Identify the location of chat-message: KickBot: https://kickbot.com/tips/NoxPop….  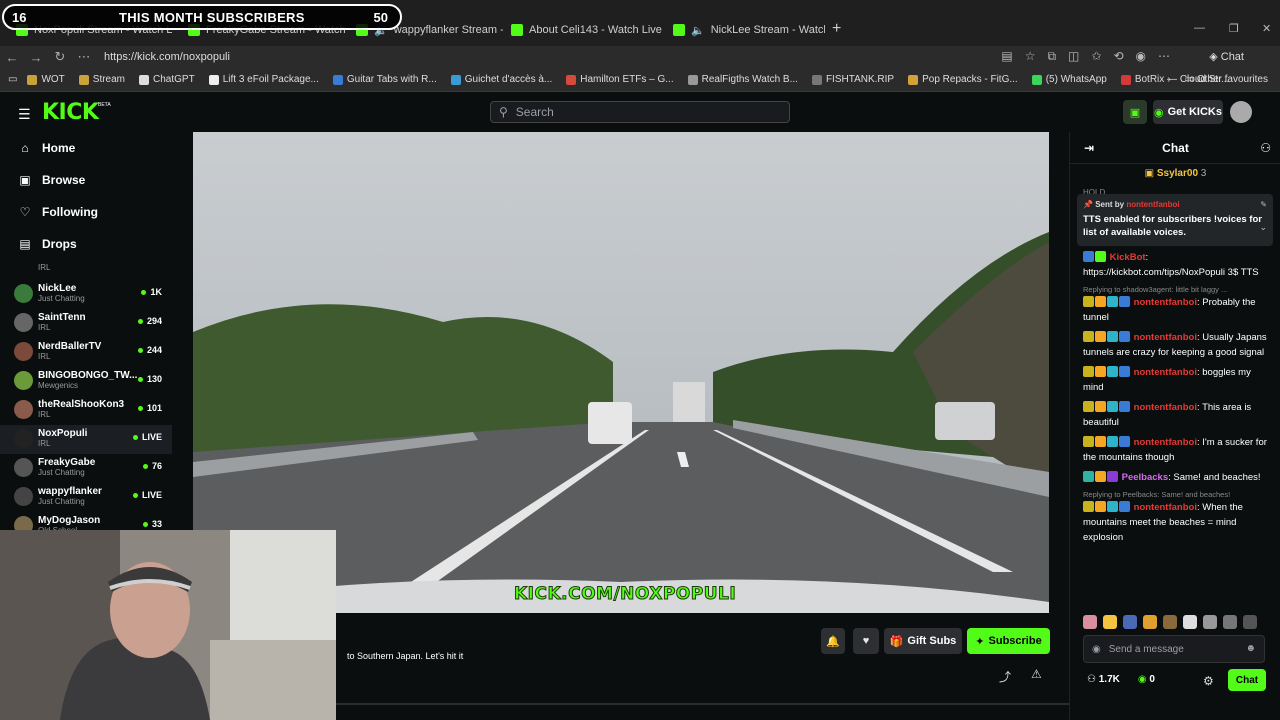
(1178, 265).